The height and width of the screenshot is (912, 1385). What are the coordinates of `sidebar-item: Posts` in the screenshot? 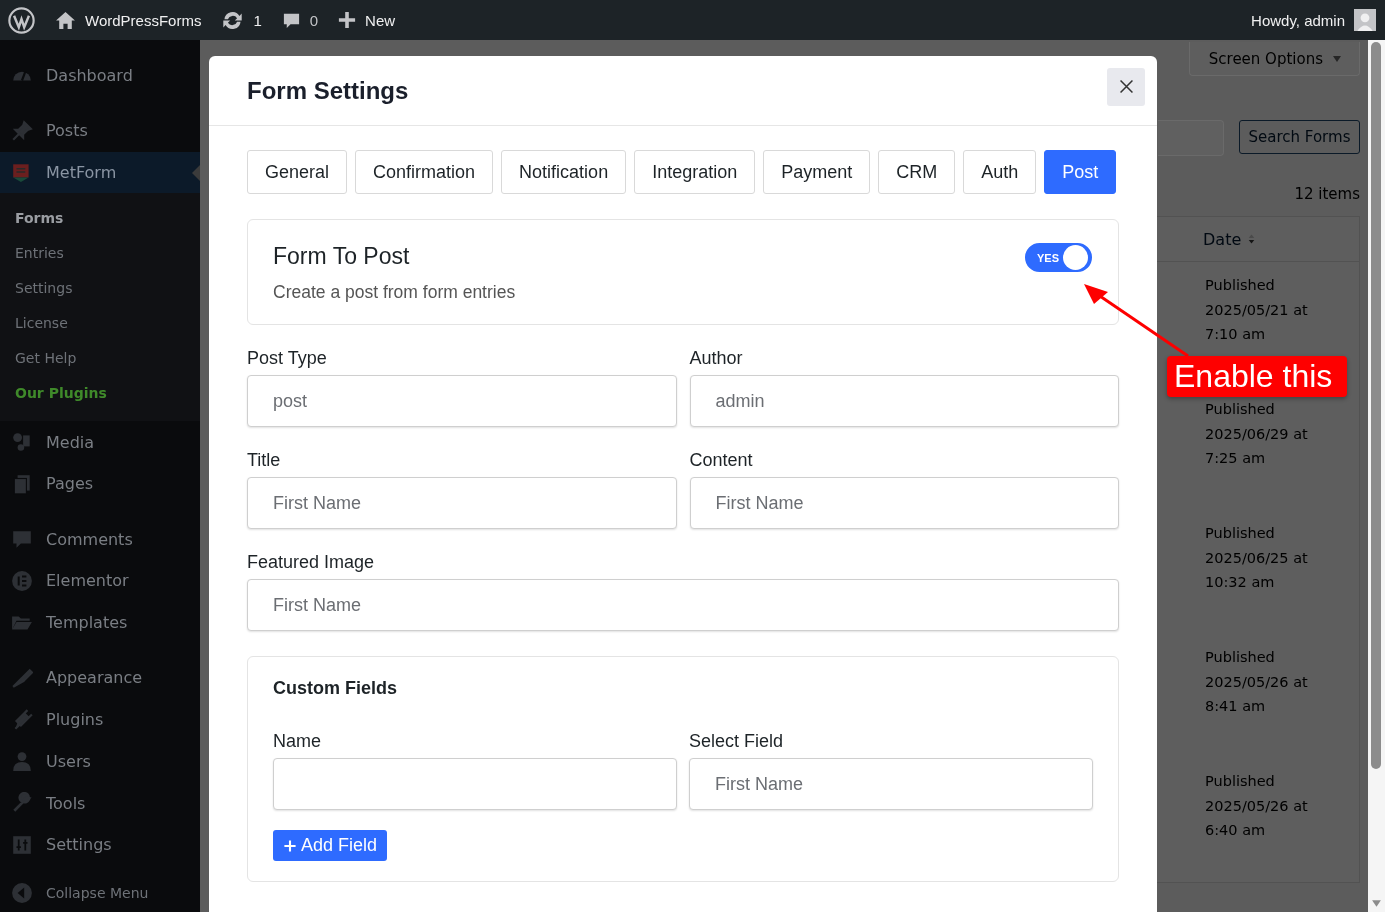 It's located at (100, 131).